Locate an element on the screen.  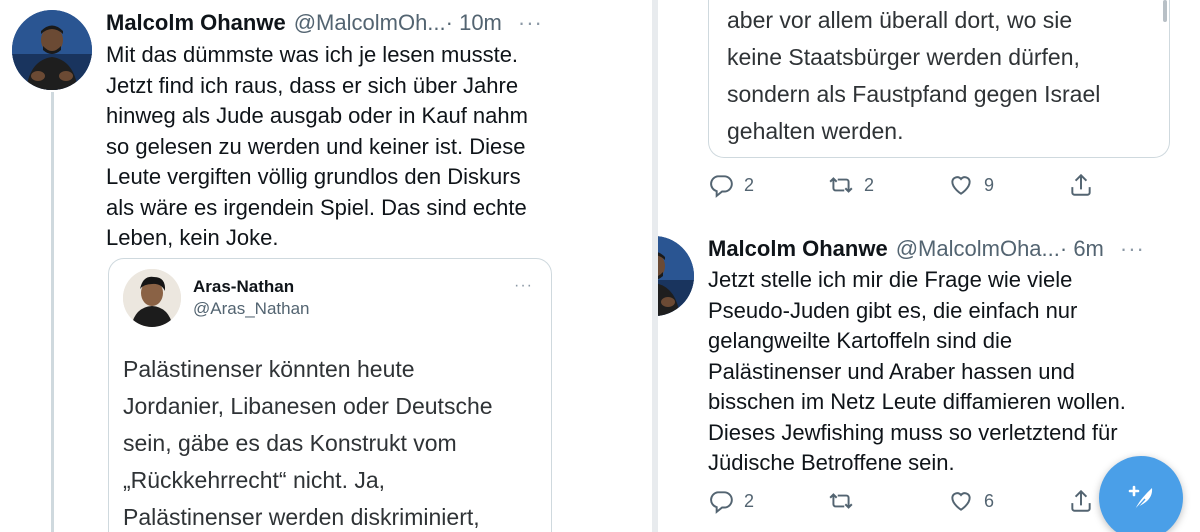
tweet-text-line: Pseudo-Juden gibt es, die einfach nur is located at coordinates (893, 310).